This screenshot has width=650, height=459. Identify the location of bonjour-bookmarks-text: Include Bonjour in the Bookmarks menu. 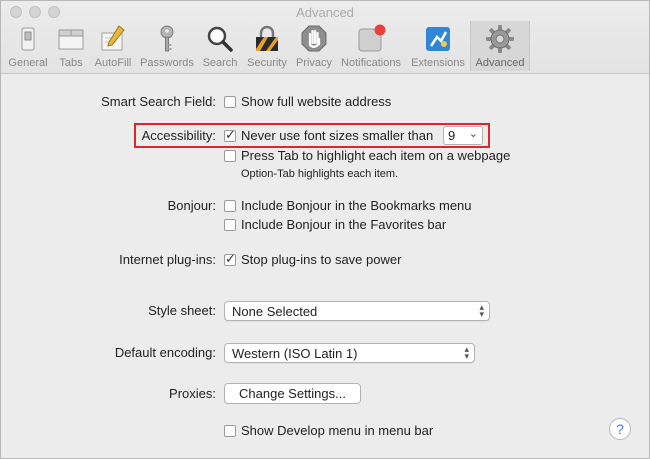
(356, 205).